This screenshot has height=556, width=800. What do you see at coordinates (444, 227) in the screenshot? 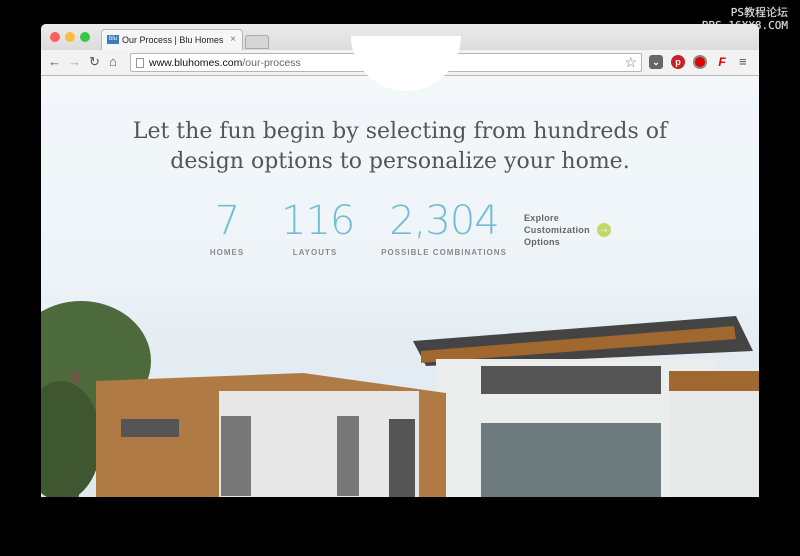
I see `stat-combinations: 2,304 POSSIBLE COMBINATIONS` at bounding box center [444, 227].